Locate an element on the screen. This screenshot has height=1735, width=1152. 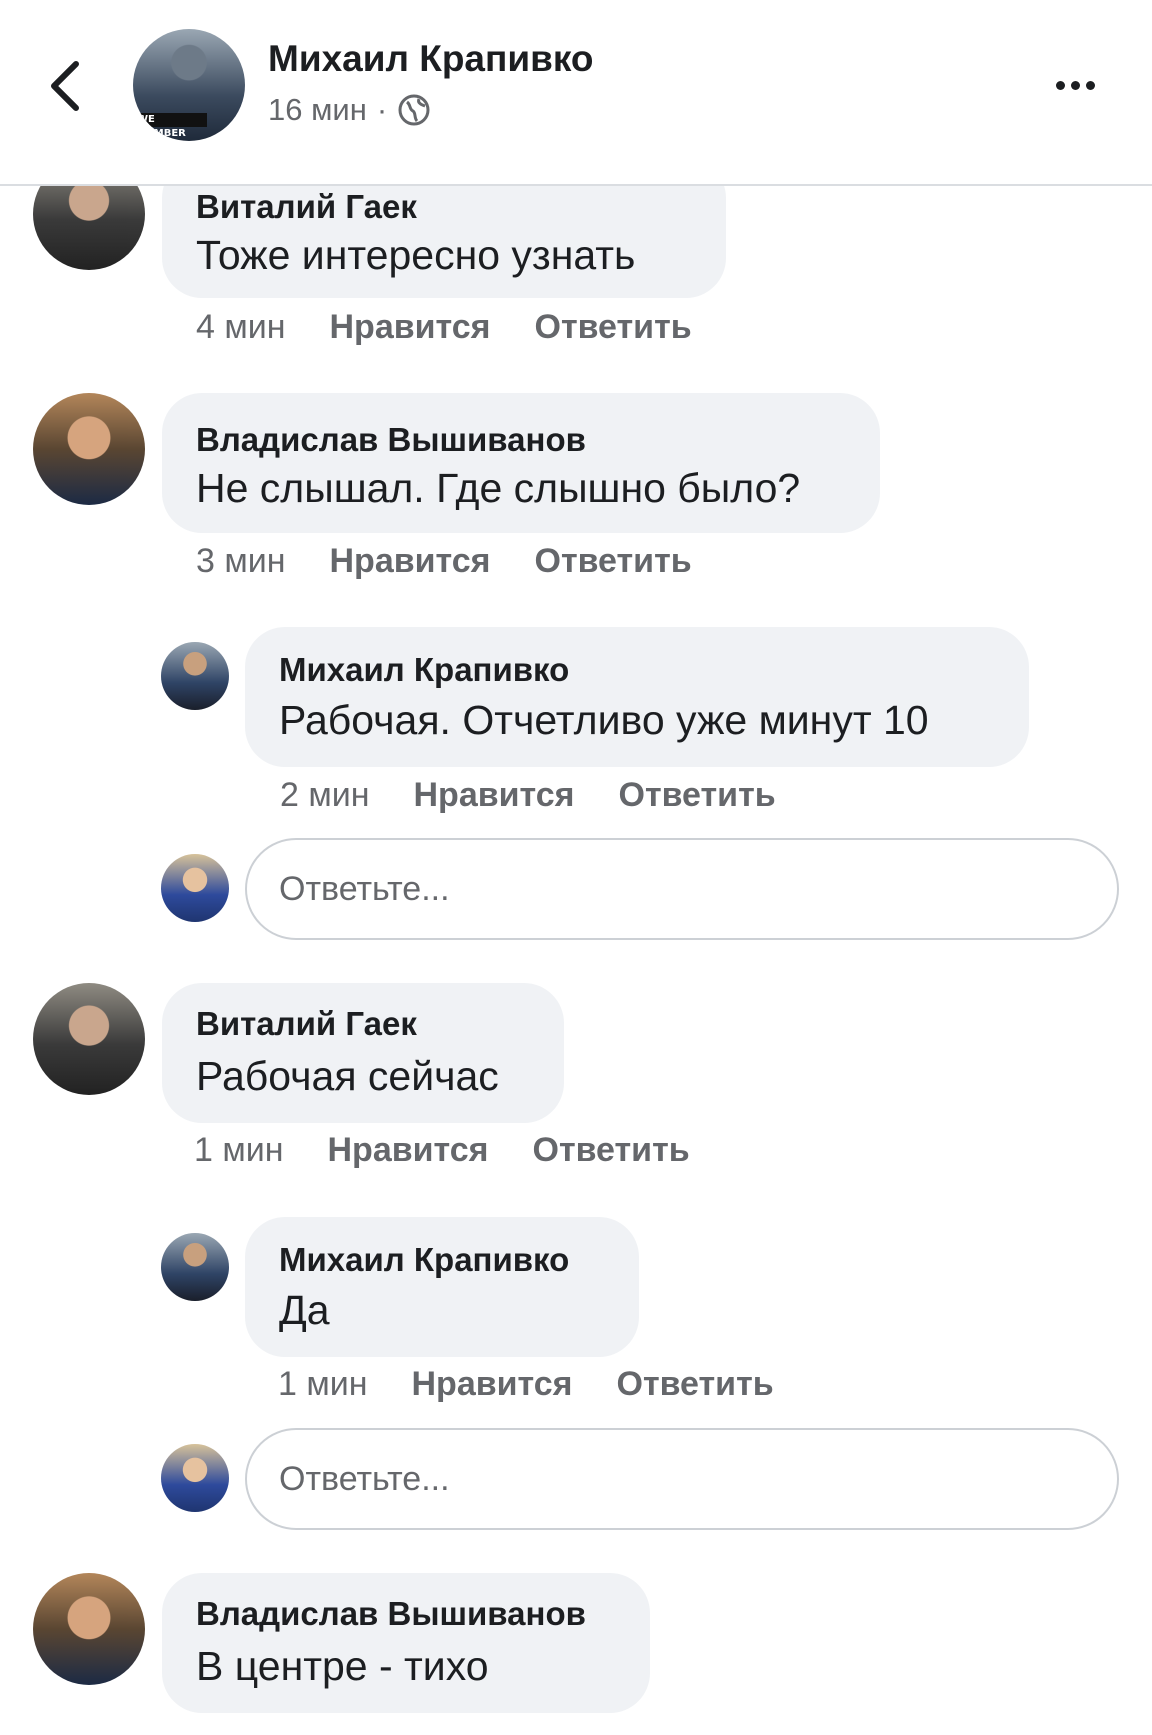
comment-bubble: Виталий Гаек Рабочая сейчас is located at coordinates (363, 1053).